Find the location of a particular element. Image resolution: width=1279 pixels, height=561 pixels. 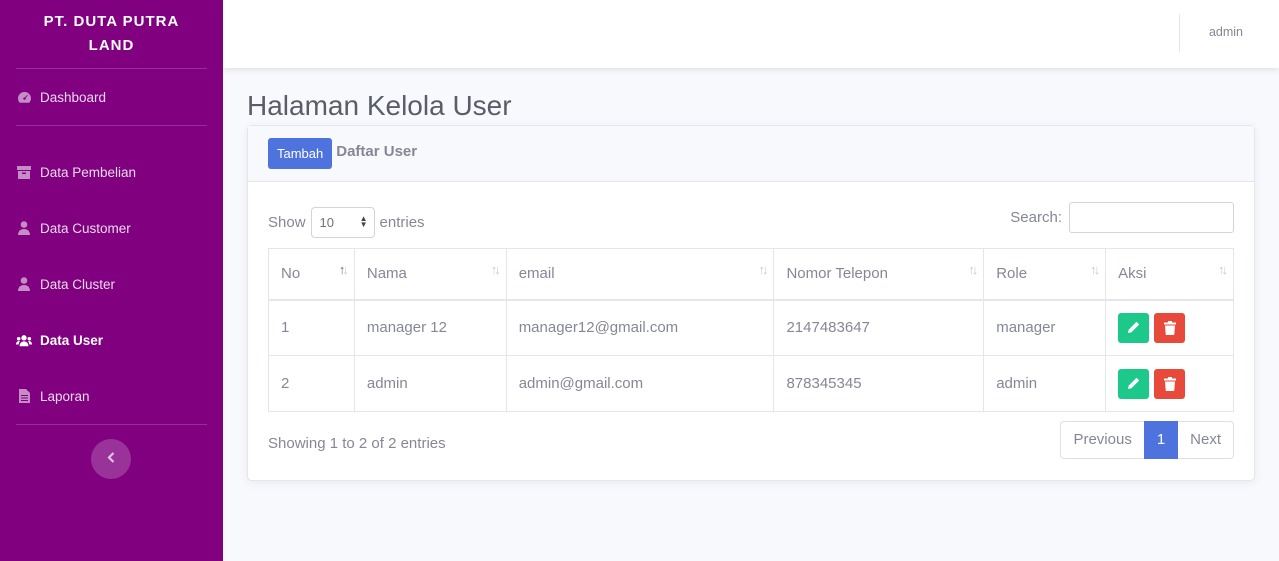

cell-nama: admin is located at coordinates (430, 383).